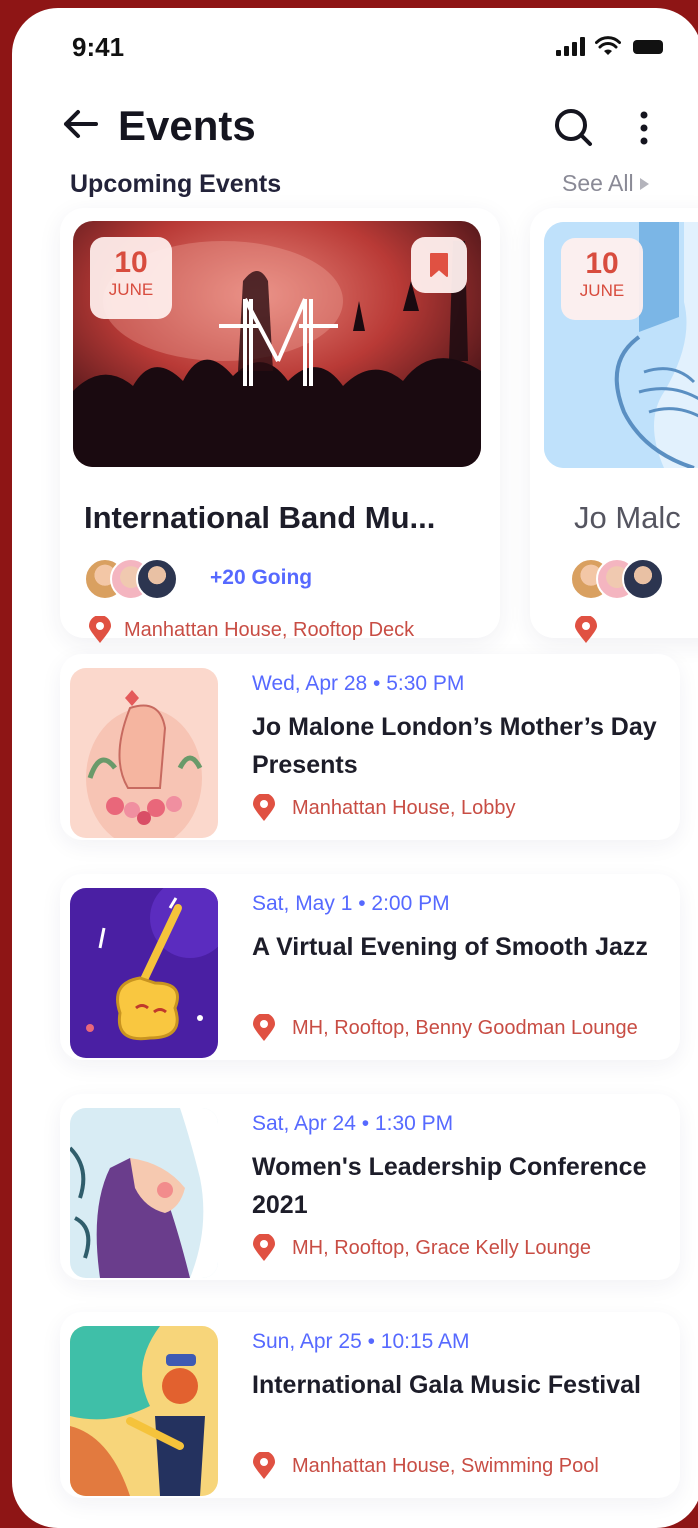  I want to click on bookmark-button, so click(439, 265).